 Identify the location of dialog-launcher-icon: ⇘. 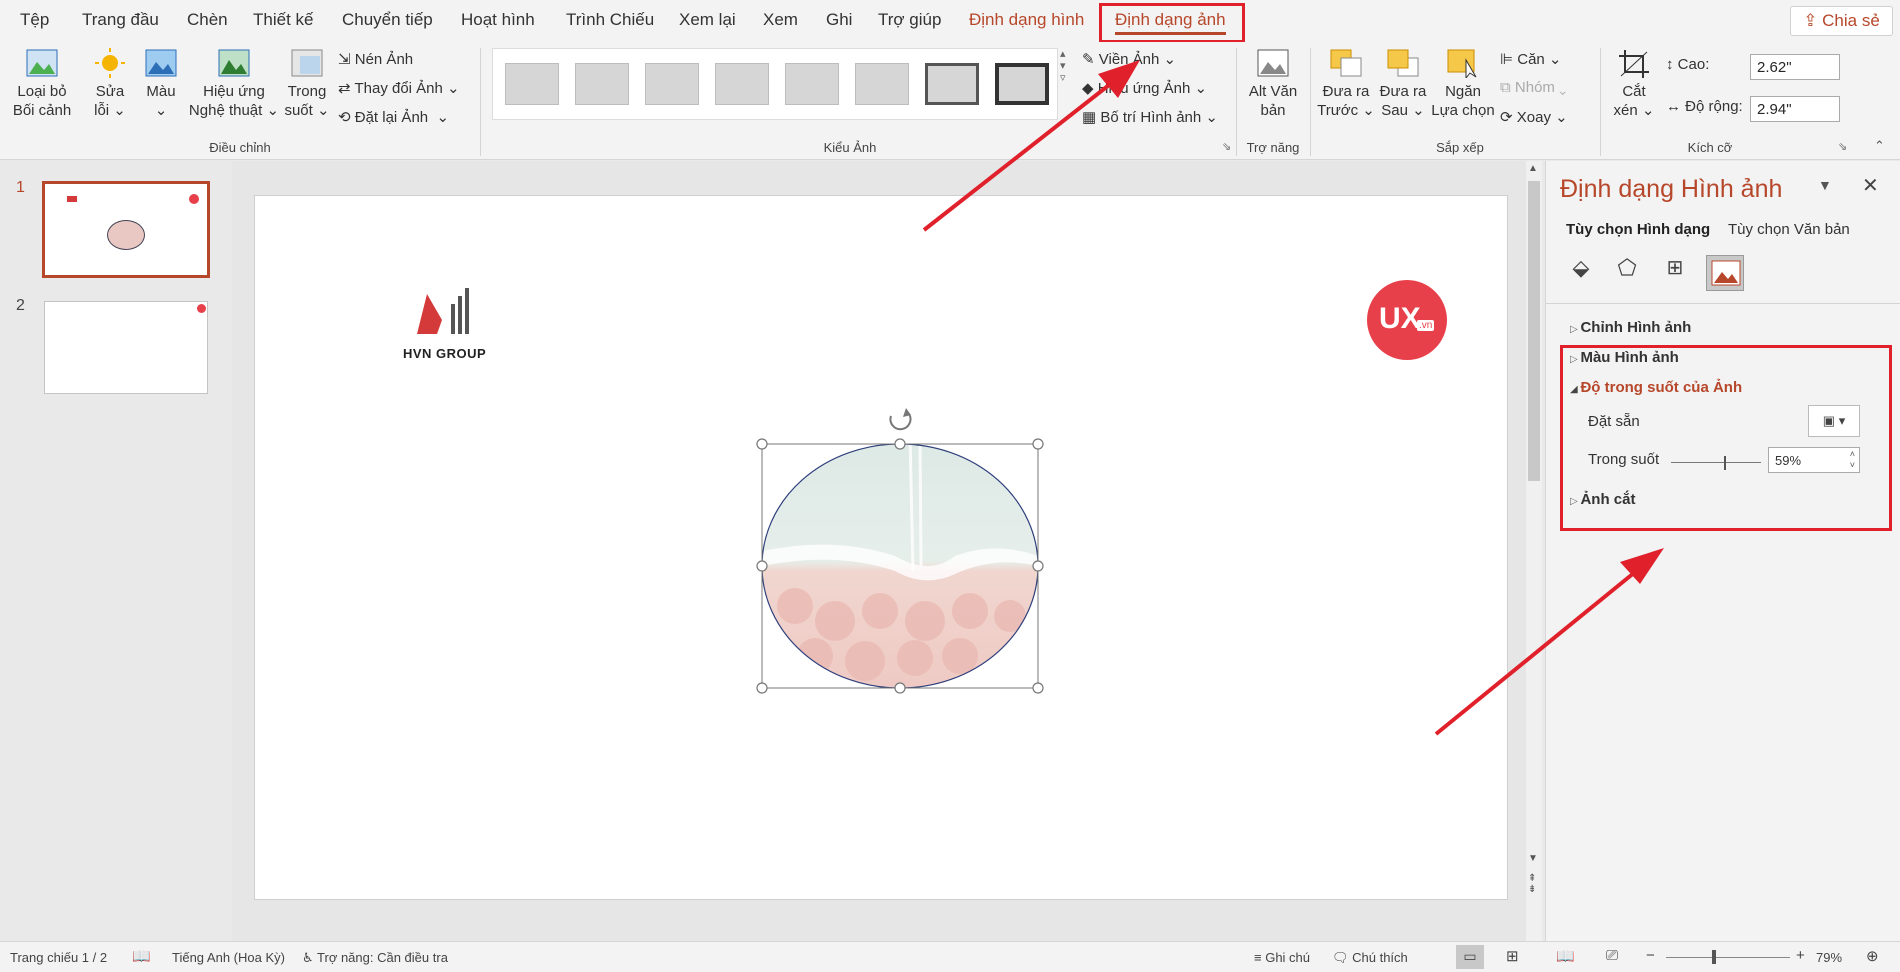
(1226, 146).